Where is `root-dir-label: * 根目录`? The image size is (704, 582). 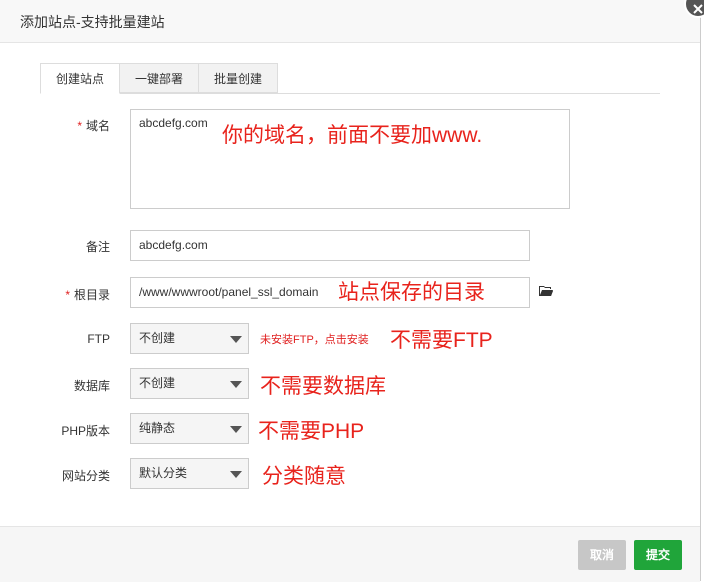 root-dir-label: * 根目录 is located at coordinates (87, 295).